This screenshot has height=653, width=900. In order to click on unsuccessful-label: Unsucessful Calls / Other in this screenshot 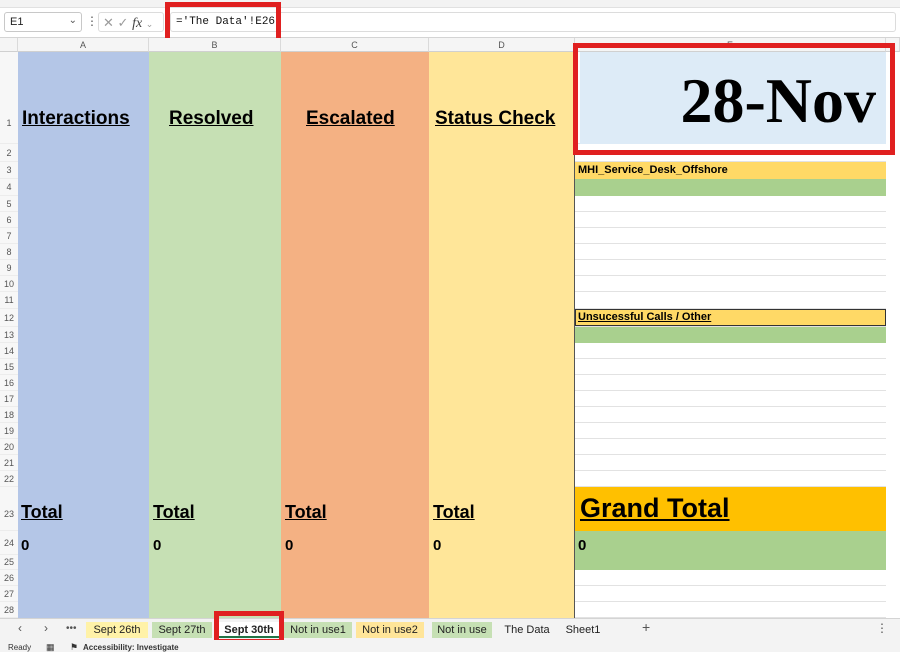, I will do `click(645, 317)`.